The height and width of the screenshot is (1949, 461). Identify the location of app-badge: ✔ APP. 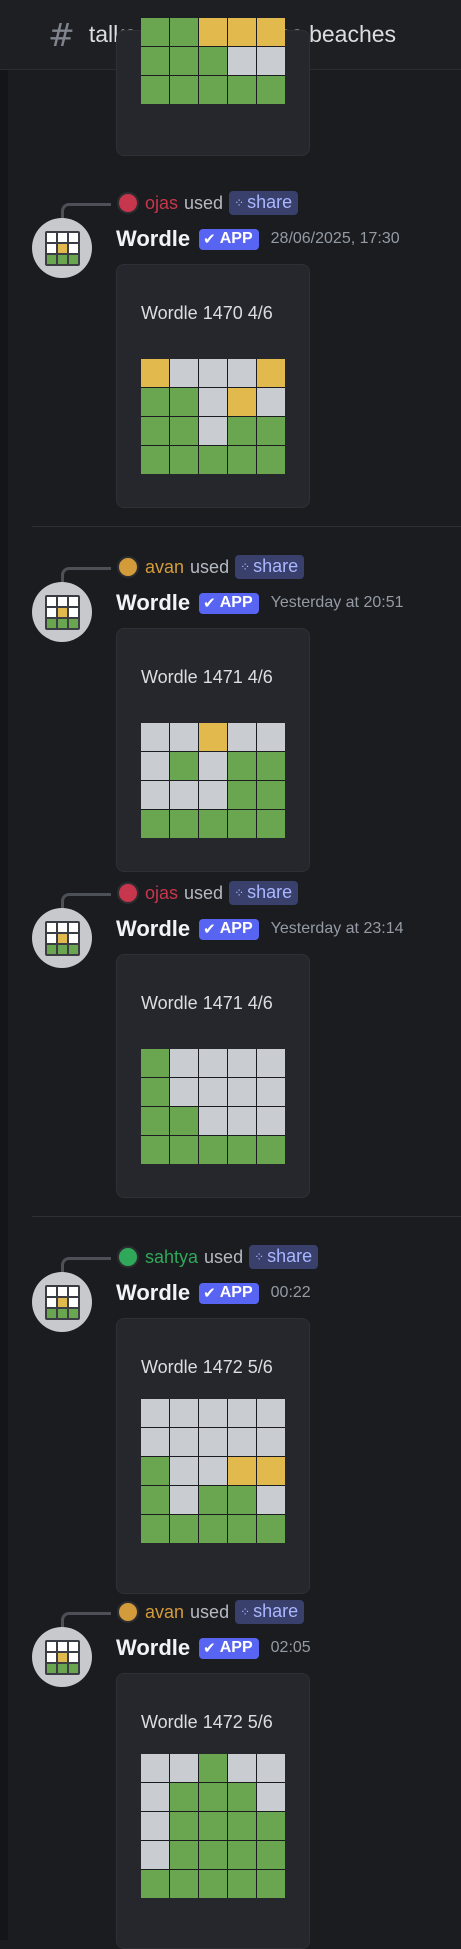
(229, 239).